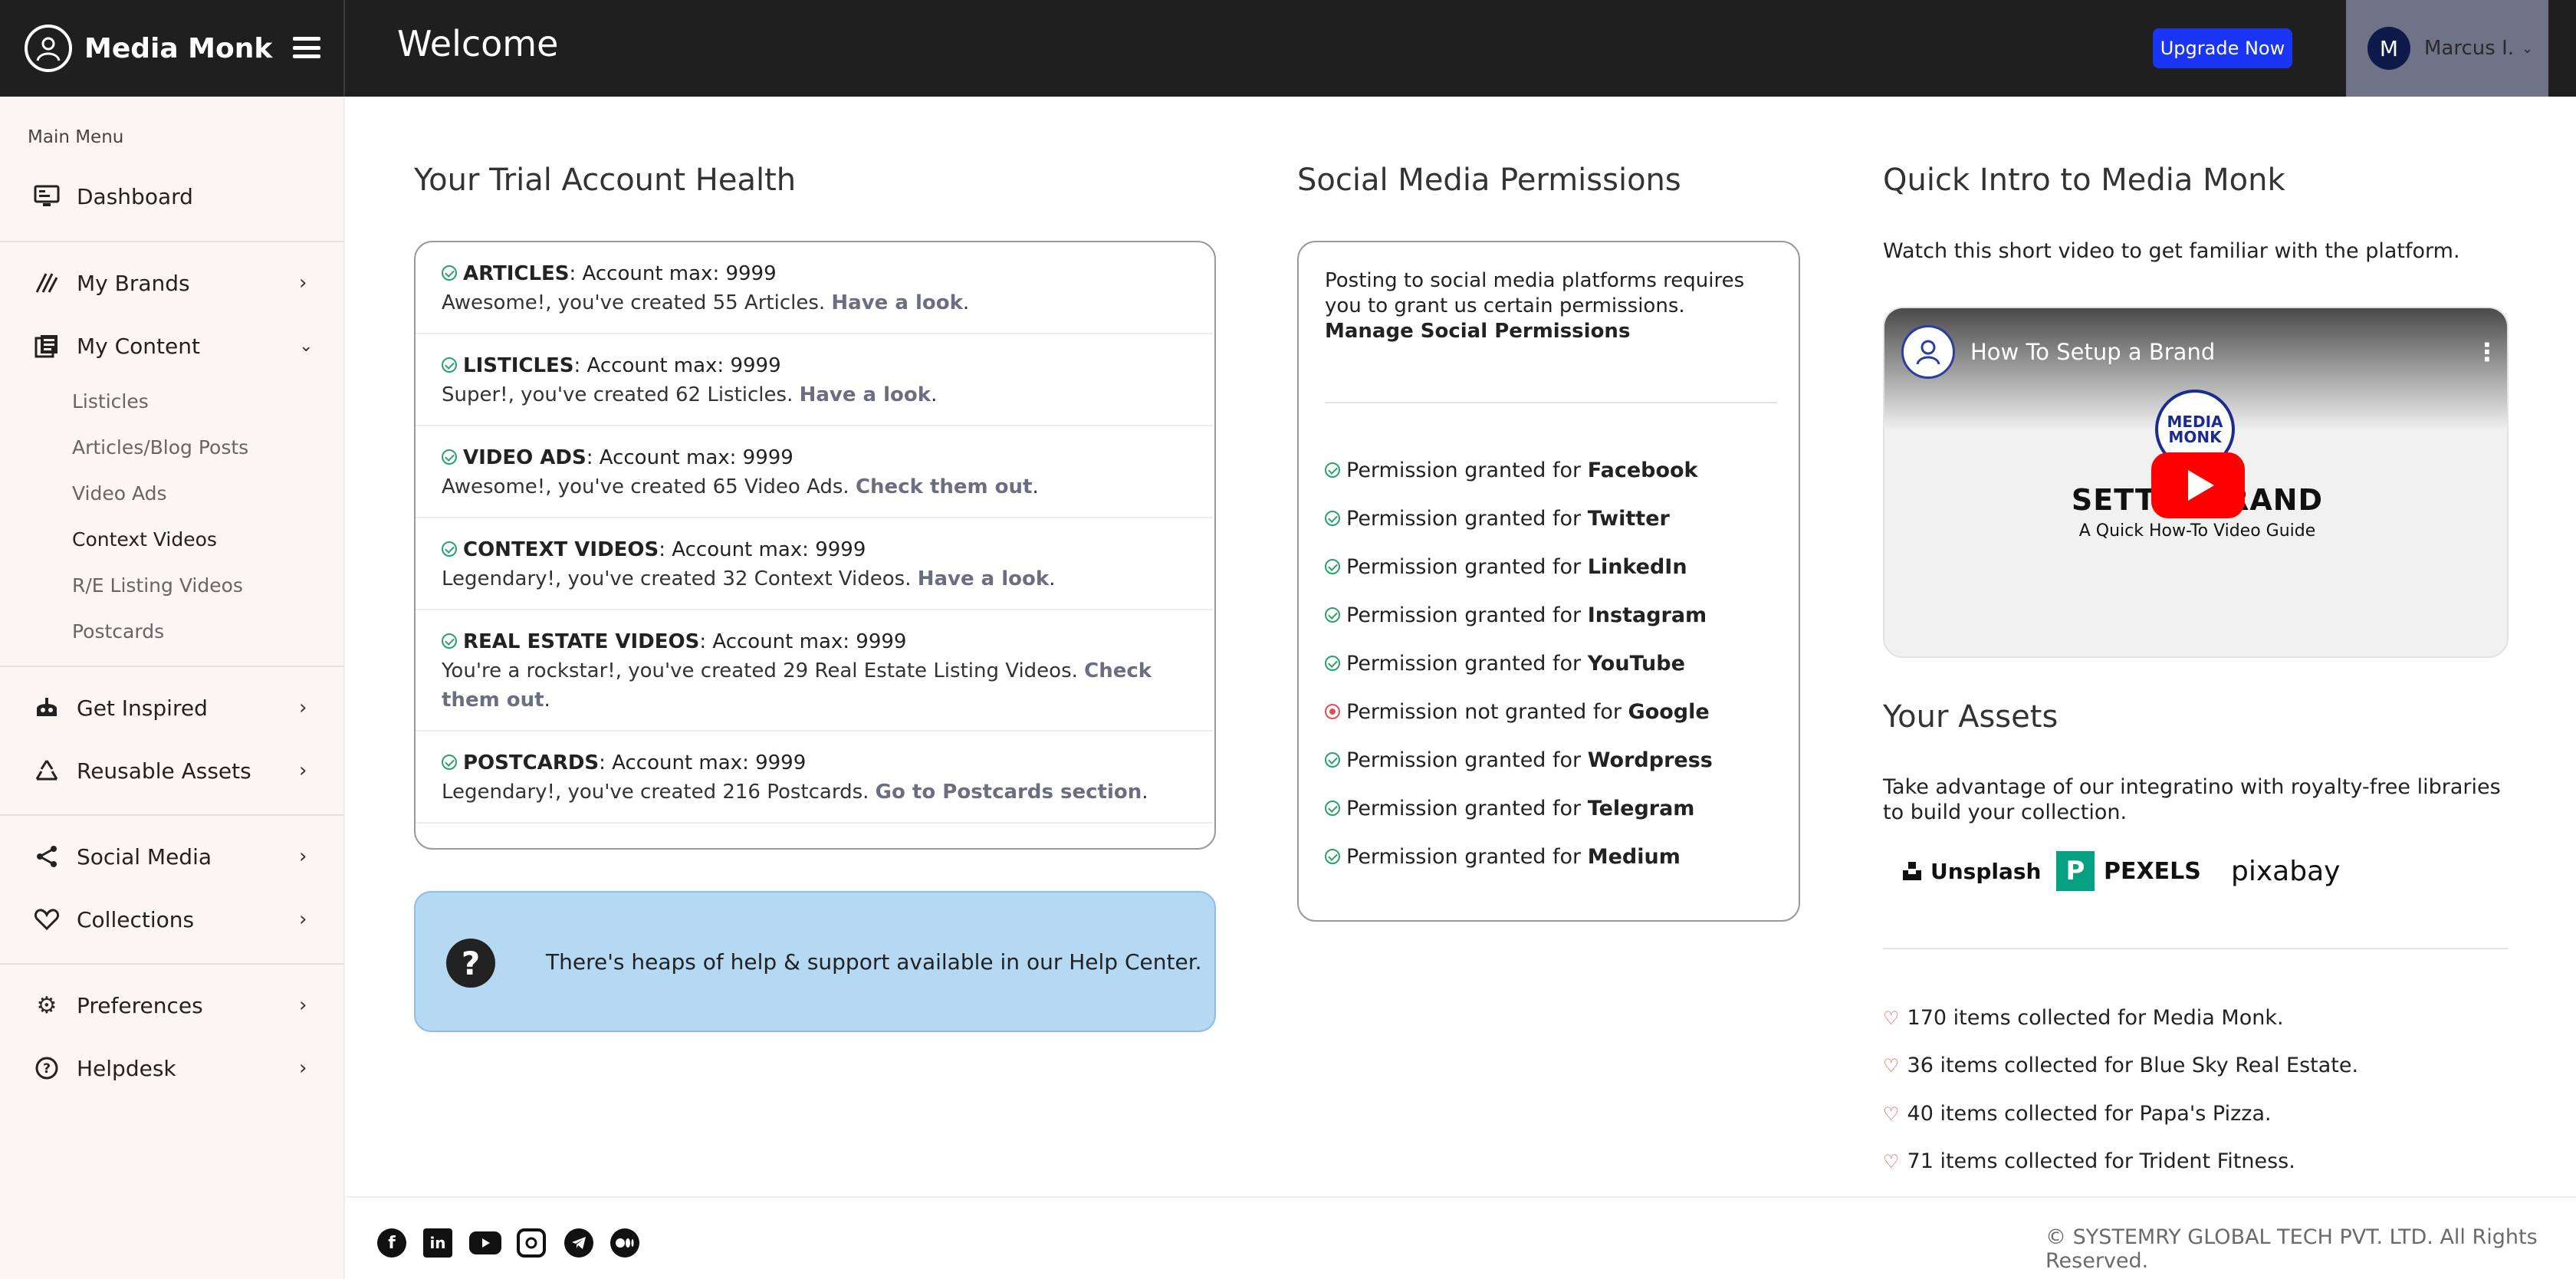  I want to click on sidebar-item-social-media: Social Media ›, so click(172, 856).